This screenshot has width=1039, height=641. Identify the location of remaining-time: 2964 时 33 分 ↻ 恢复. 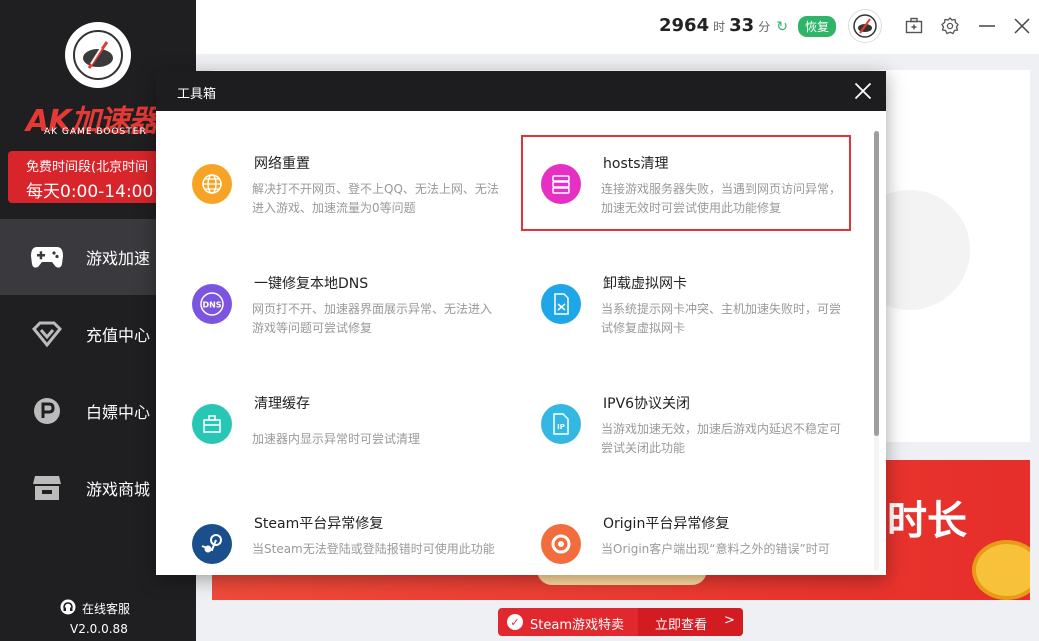
(747, 26).